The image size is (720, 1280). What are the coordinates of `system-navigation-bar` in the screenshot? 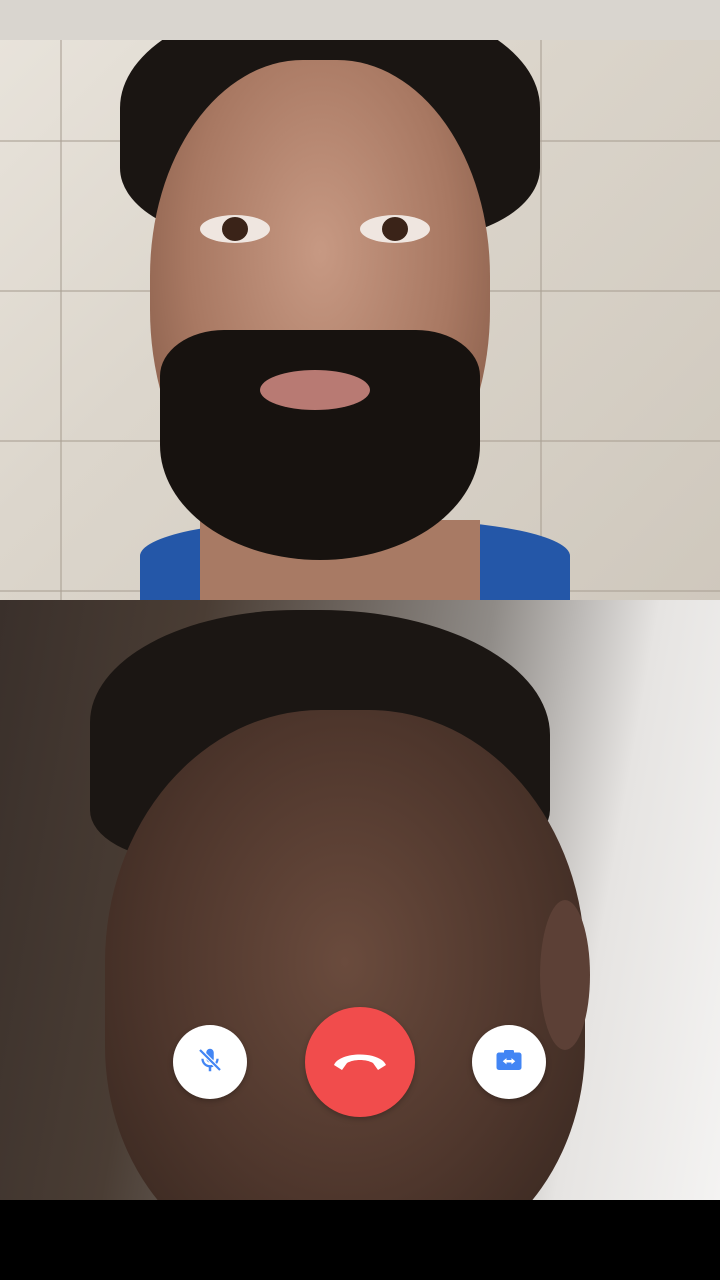 It's located at (360, 1240).